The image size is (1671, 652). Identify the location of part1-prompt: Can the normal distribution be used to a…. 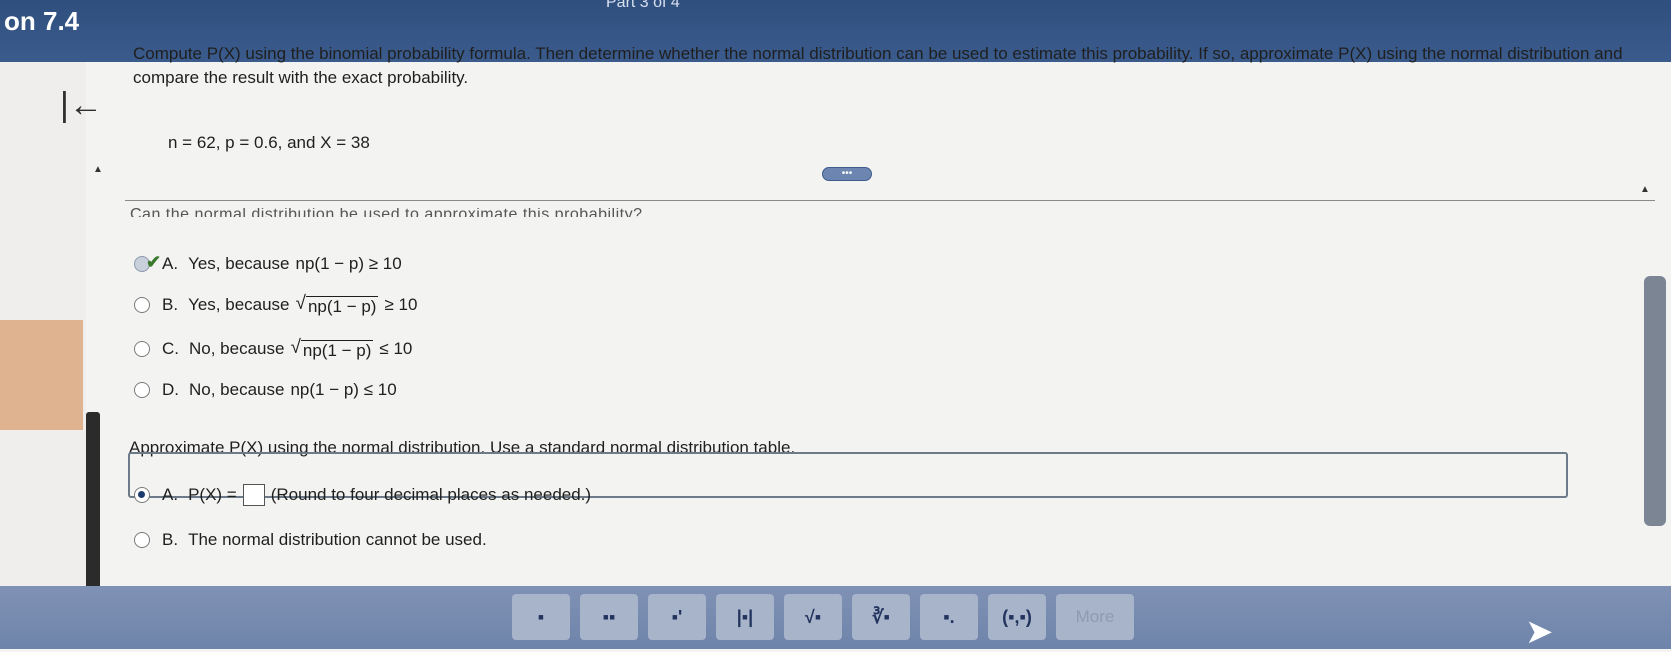
(386, 212).